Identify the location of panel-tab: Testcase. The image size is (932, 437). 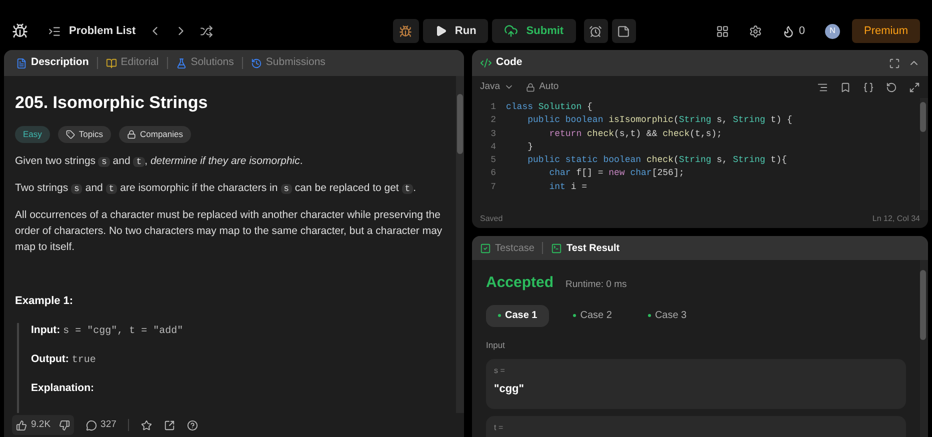
(507, 248).